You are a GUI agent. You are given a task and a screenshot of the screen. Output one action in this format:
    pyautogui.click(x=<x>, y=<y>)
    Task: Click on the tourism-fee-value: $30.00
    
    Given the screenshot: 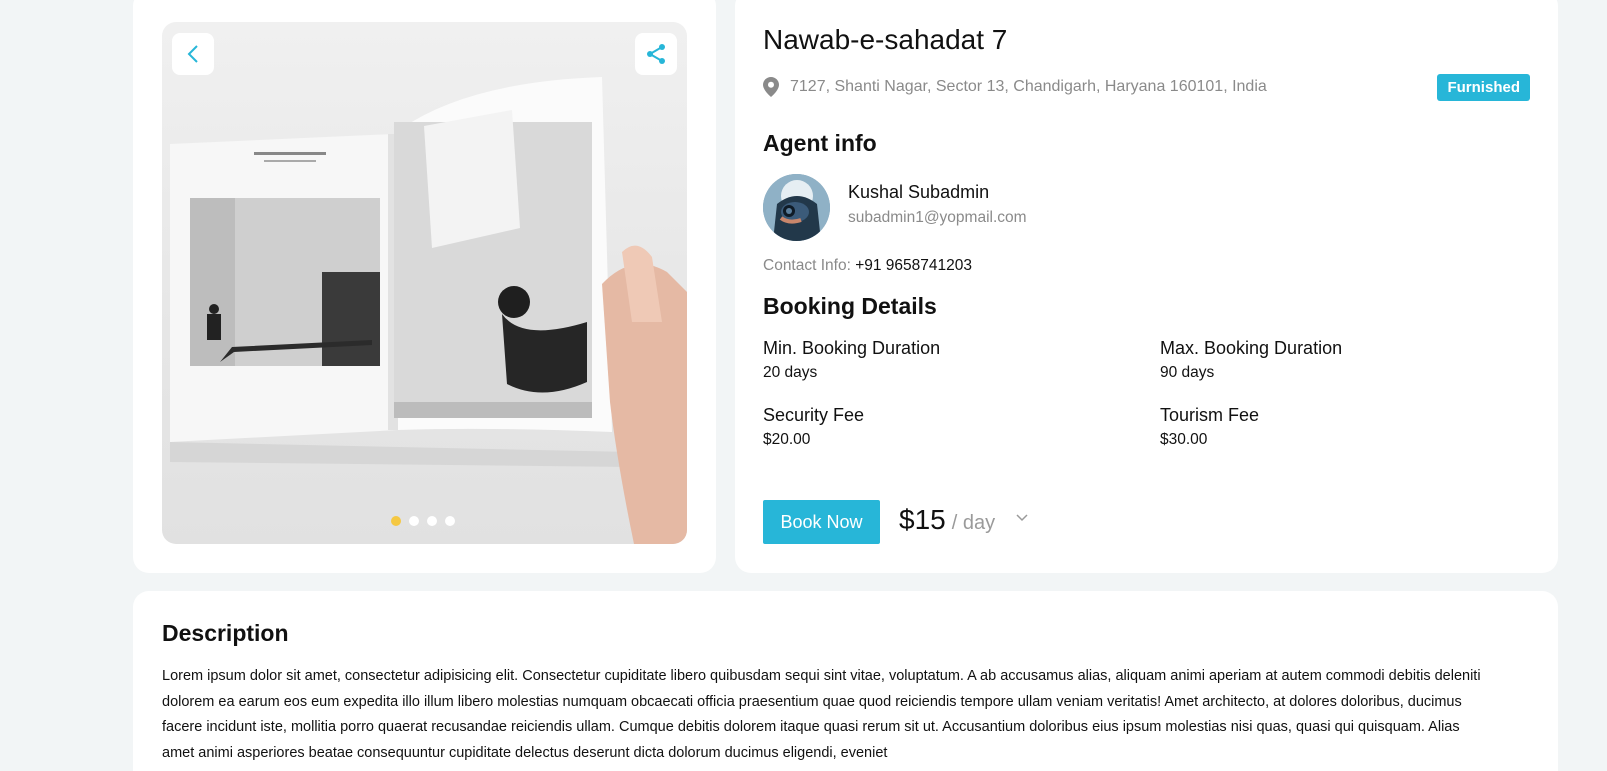 What is the action you would take?
    pyautogui.click(x=1184, y=439)
    